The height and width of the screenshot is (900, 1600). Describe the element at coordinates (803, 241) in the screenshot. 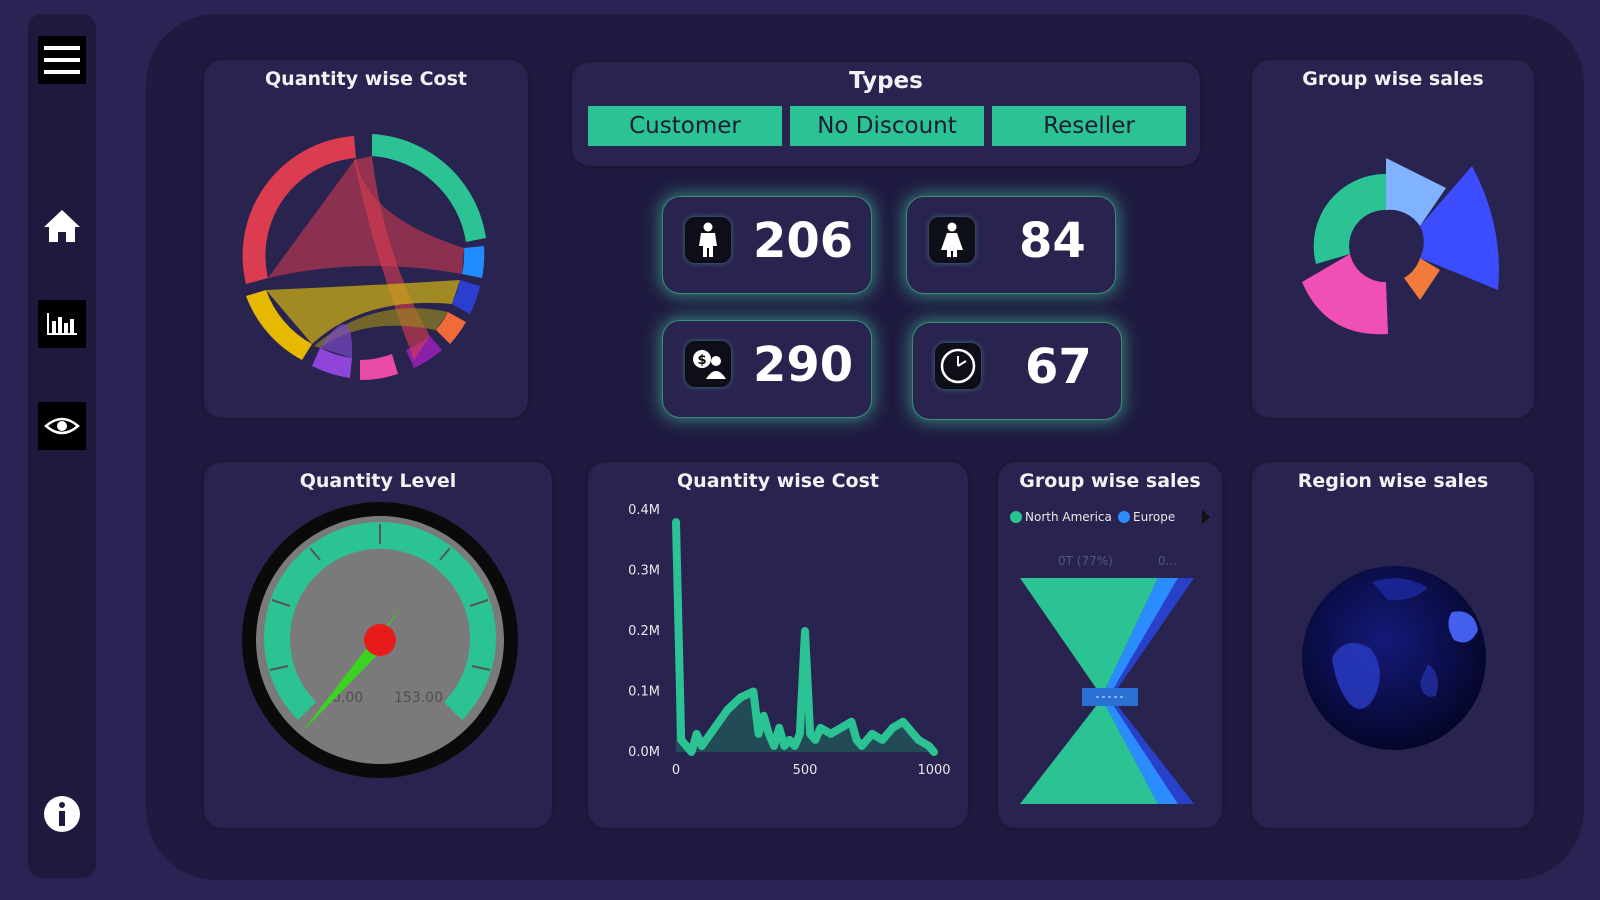

I see `kpi-value-male: 206` at that location.